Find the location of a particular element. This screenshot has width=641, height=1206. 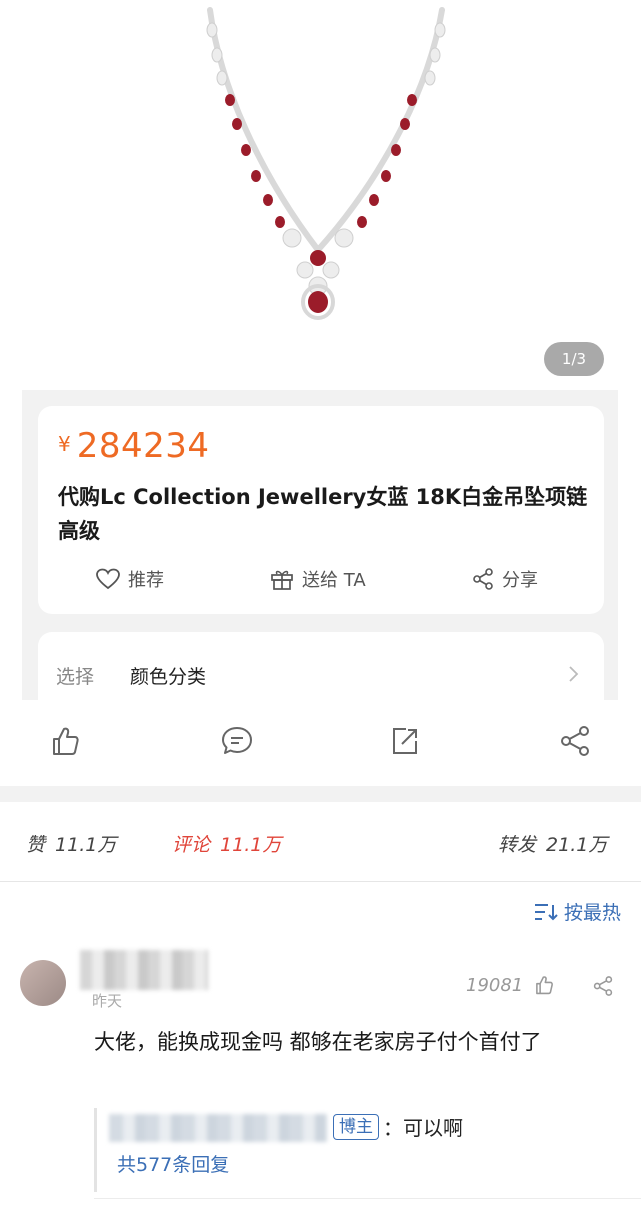

comment-stat-label: 评论 is located at coordinates (191, 845).